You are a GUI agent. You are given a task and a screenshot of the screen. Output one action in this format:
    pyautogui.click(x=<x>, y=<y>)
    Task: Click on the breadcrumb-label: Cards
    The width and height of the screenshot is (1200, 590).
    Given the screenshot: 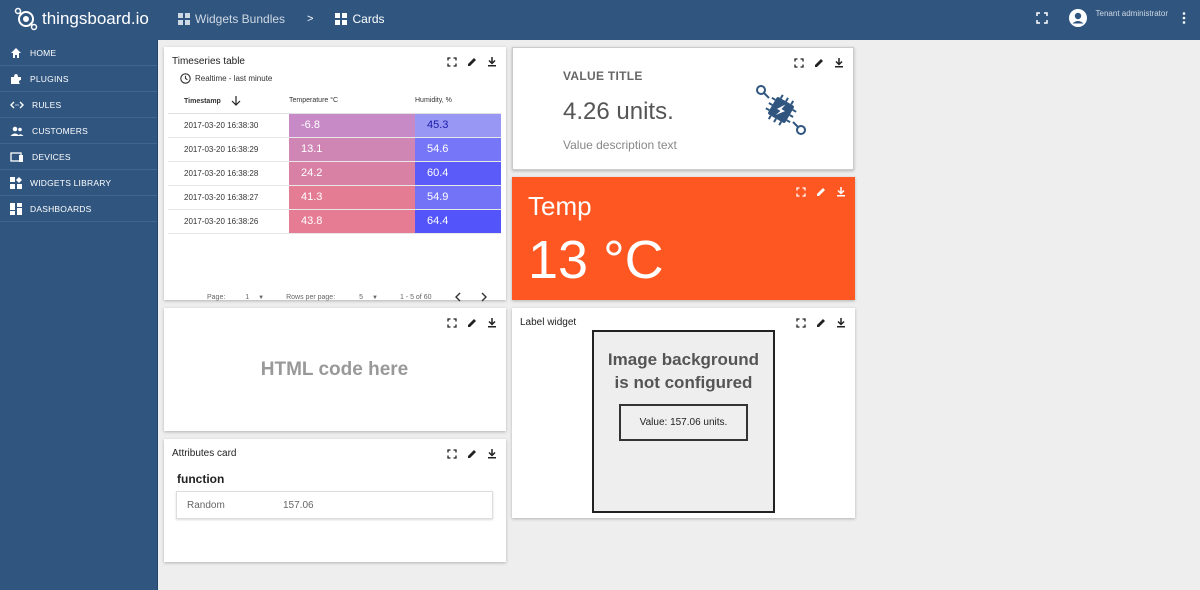 What is the action you would take?
    pyautogui.click(x=368, y=19)
    